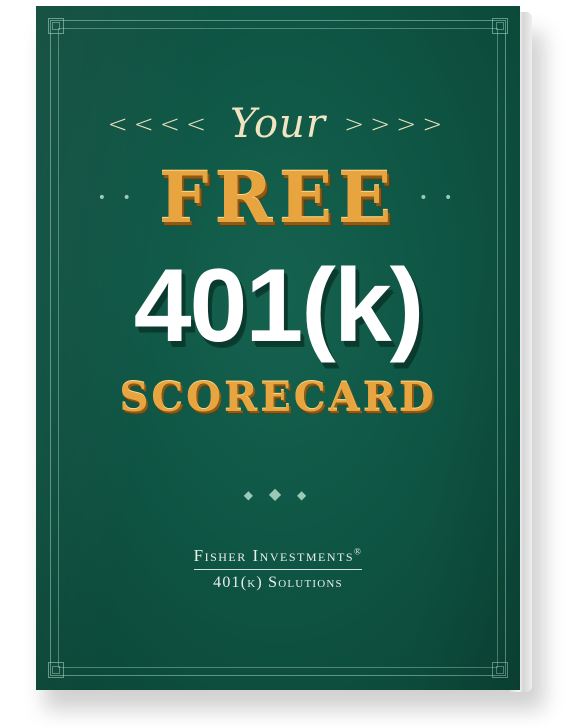 The image size is (566, 728). I want to click on free-text: FREE, so click(278, 197).